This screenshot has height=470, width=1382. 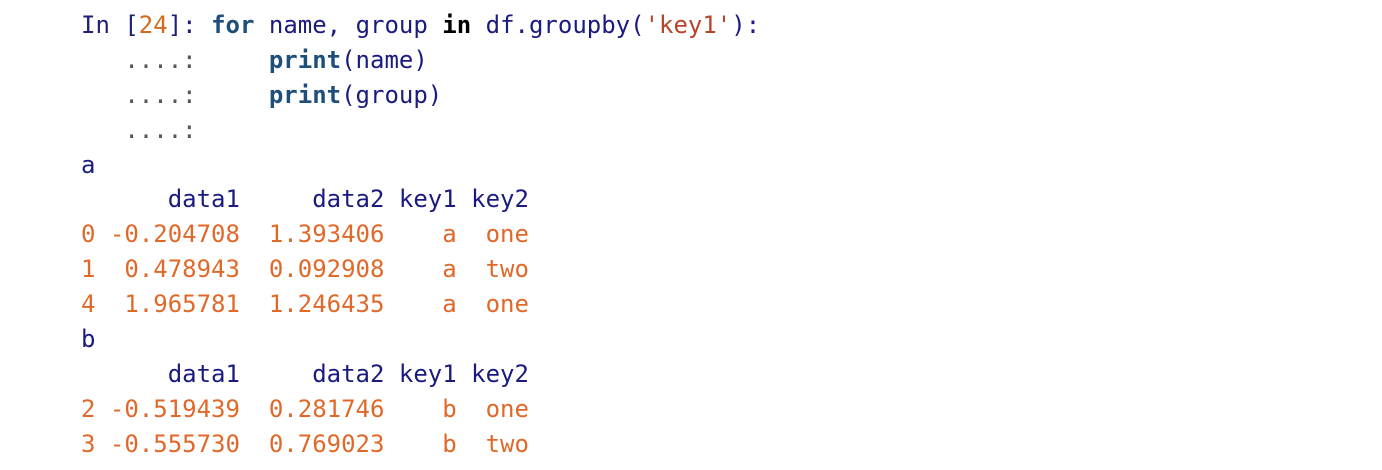 I want to click on row-index: 0, so click(x=88, y=234).